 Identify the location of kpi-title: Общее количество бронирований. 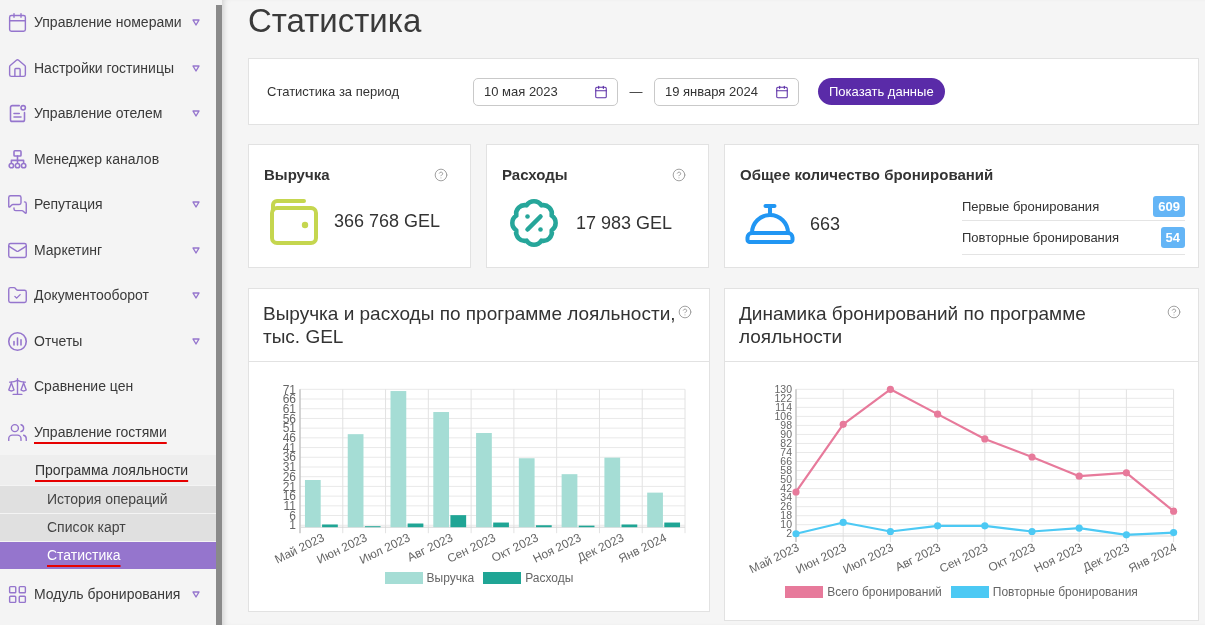
(867, 174).